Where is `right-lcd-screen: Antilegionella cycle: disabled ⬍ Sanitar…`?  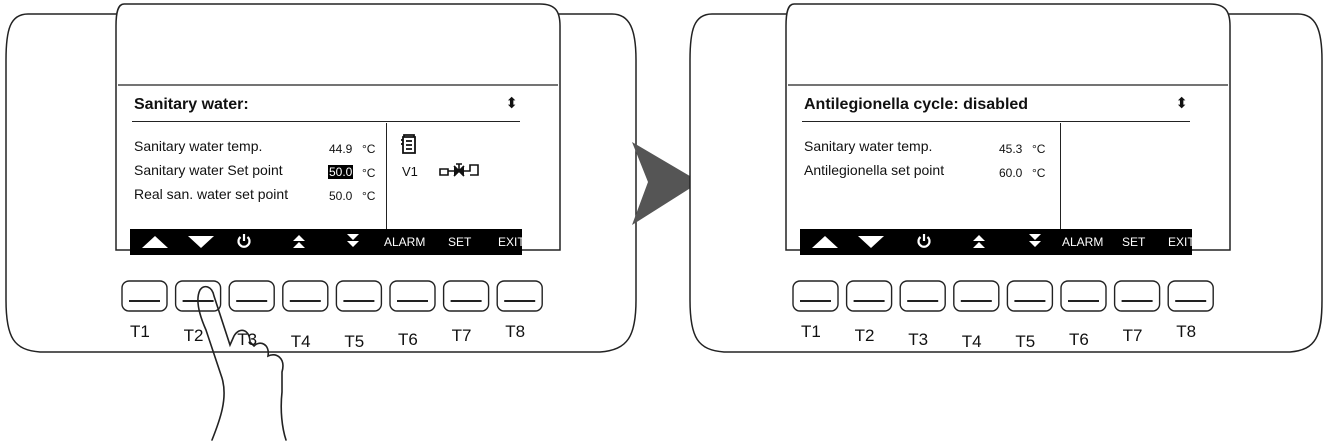
right-lcd-screen: Antilegionella cycle: disabled ⬍ Sanitar… is located at coordinates (996, 173).